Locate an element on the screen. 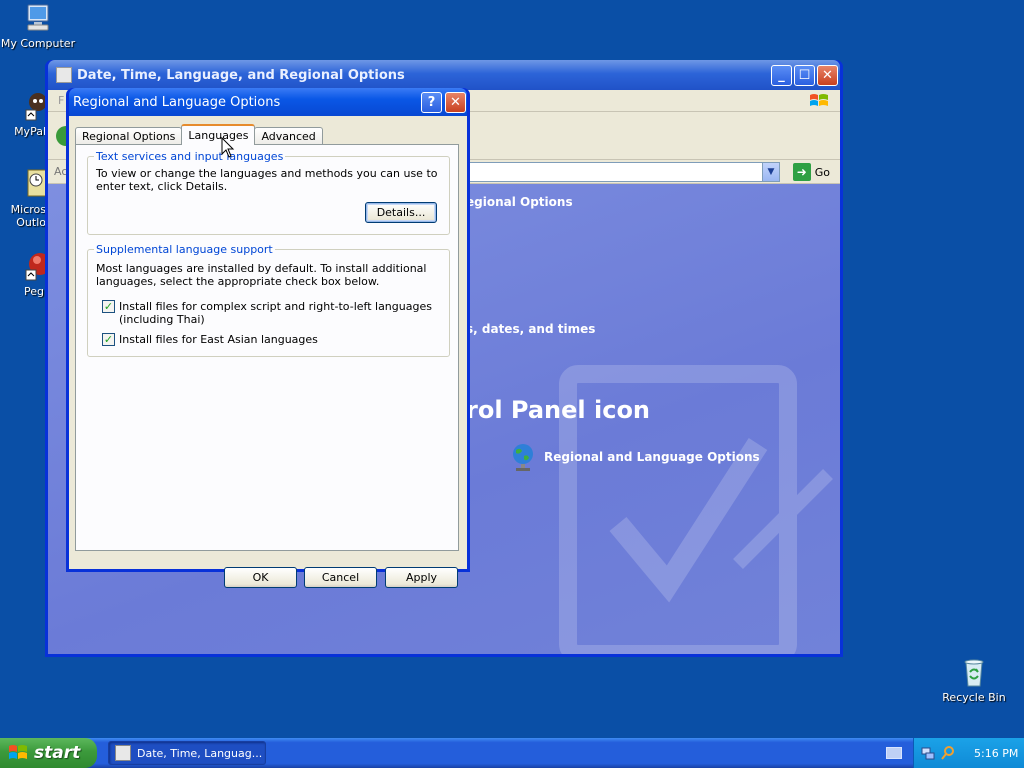  network-icon is located at coordinates (928, 753).